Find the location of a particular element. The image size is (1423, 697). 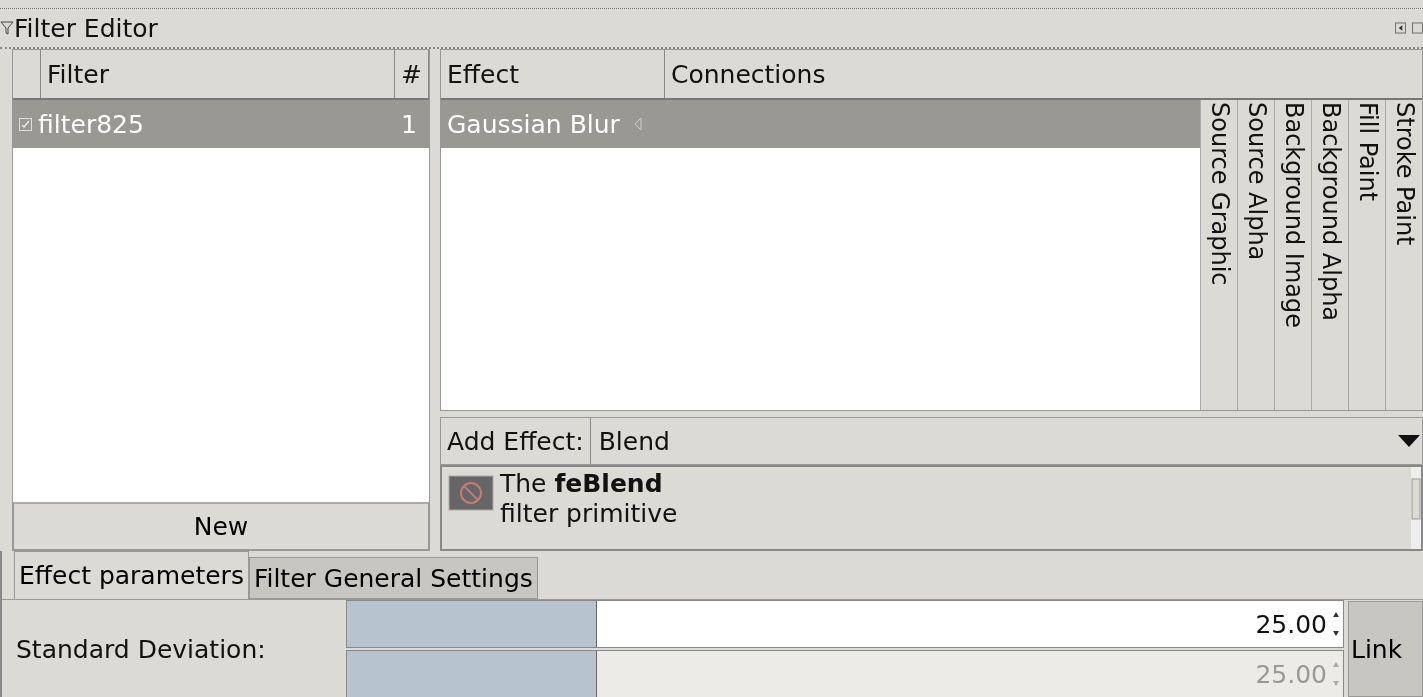

panel-title: Filter Editor is located at coordinates (86, 28).